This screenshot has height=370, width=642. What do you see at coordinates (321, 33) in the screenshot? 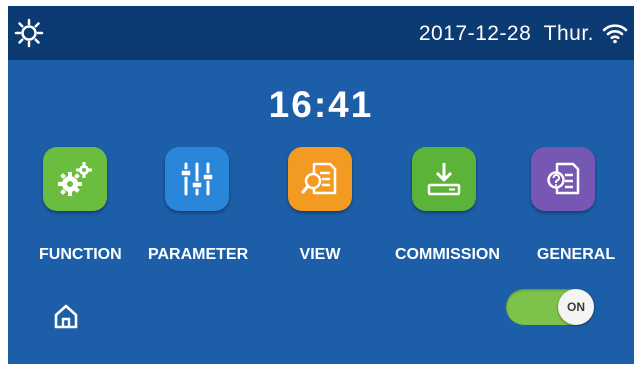
I see `top-bar: 2017-12-28 Thur.` at bounding box center [321, 33].